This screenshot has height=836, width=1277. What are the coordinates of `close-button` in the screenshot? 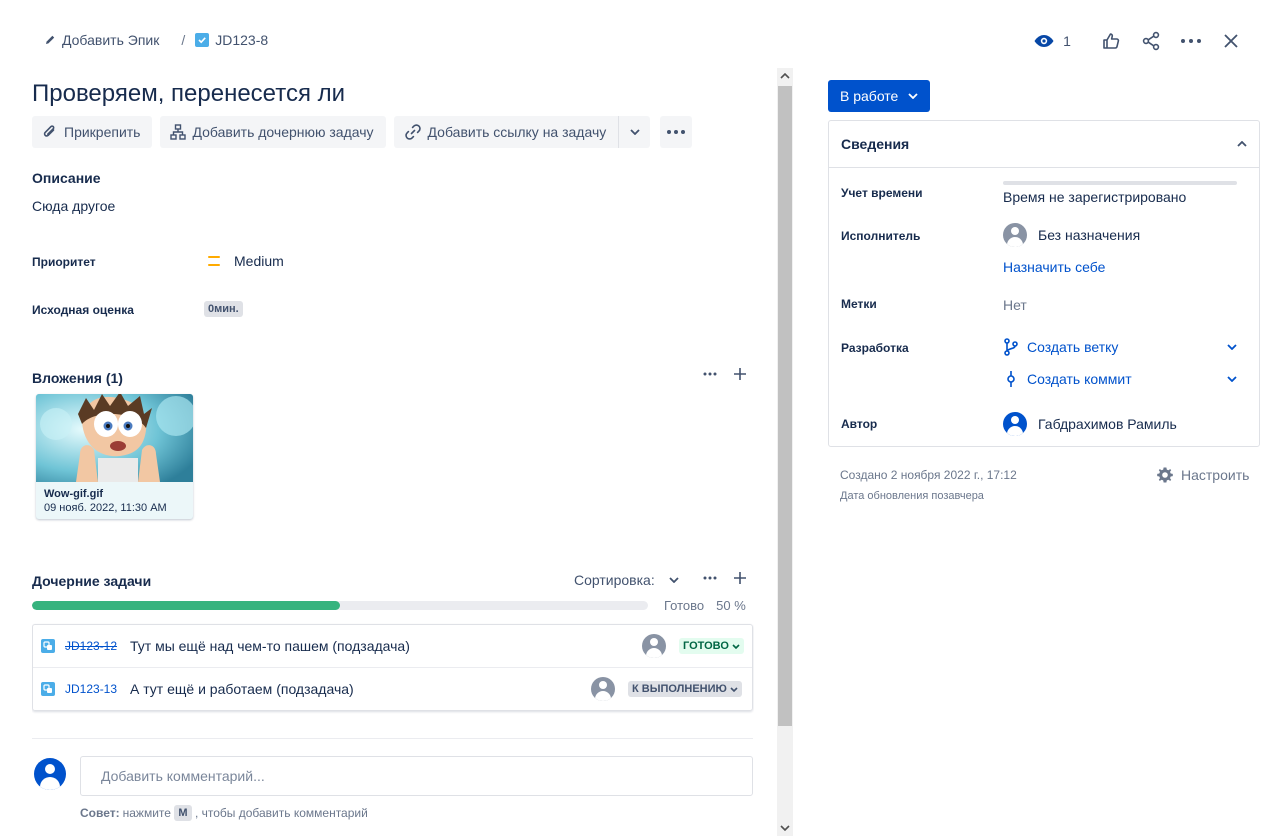 It's located at (1231, 41).